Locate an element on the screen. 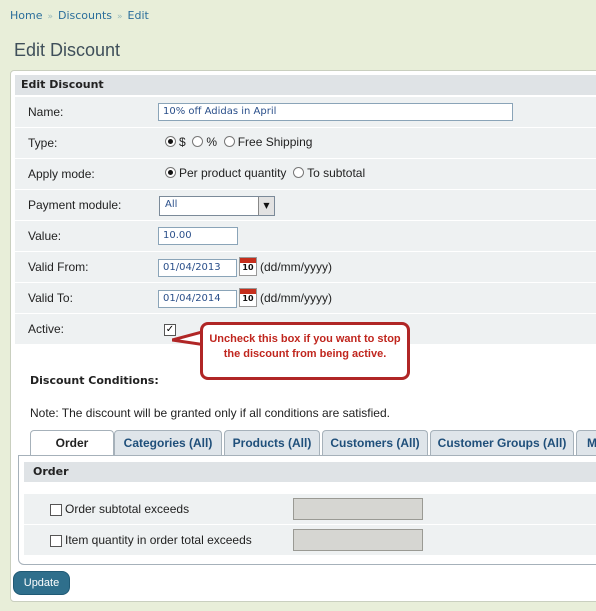 The width and height of the screenshot is (596, 611). valid-from-input: 01/04/2013 is located at coordinates (197, 268).